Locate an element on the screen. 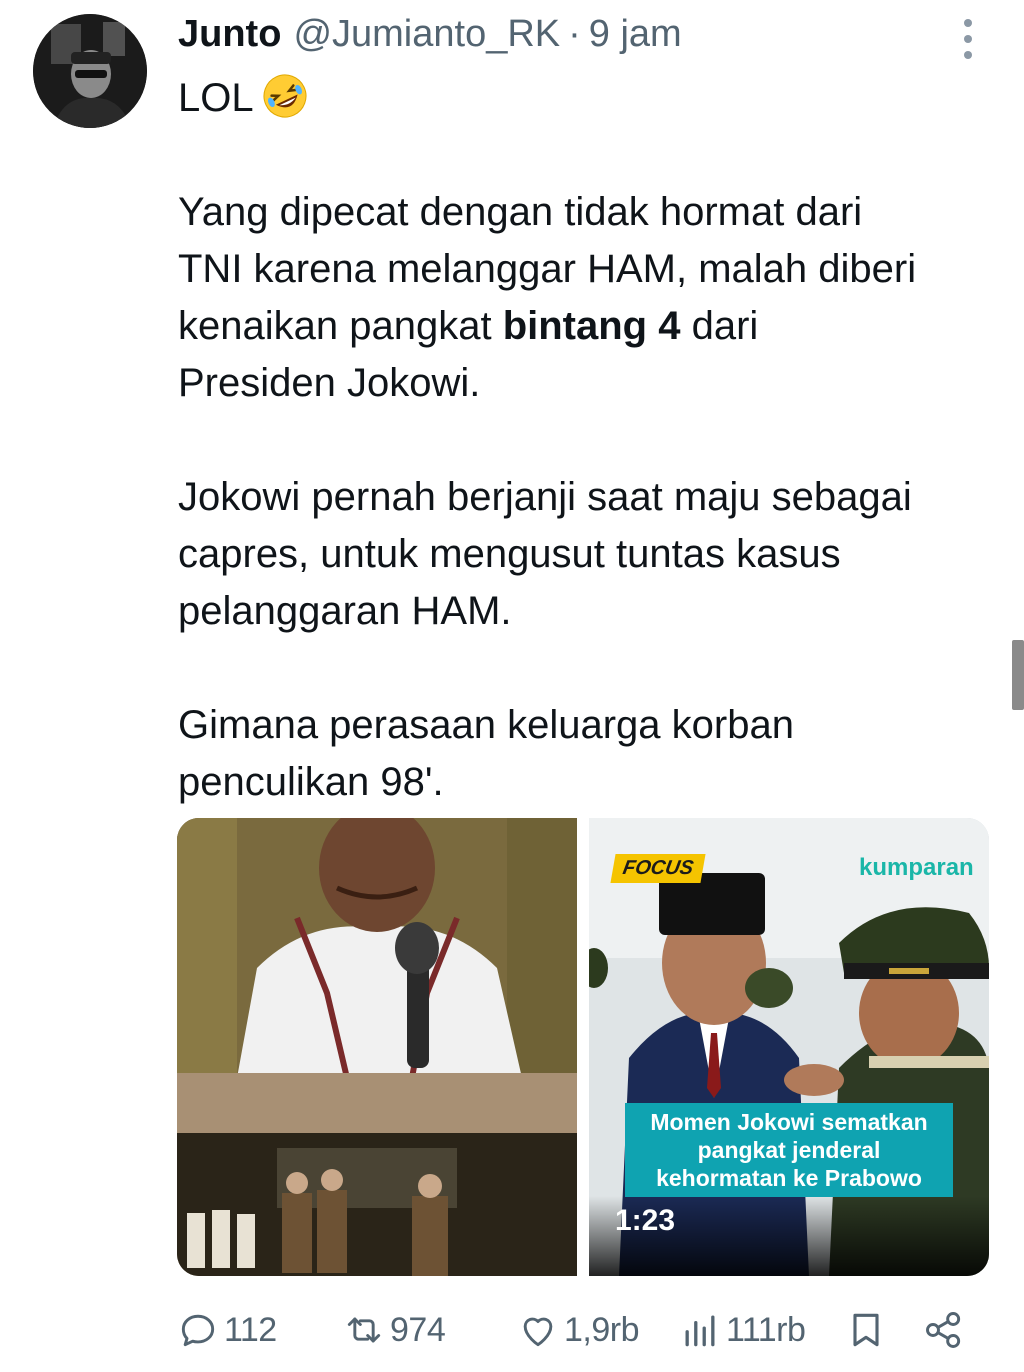 The height and width of the screenshot is (1372, 1024). tweet-line: capres, untuk mengusut tuntas kasus is located at coordinates (509, 554).